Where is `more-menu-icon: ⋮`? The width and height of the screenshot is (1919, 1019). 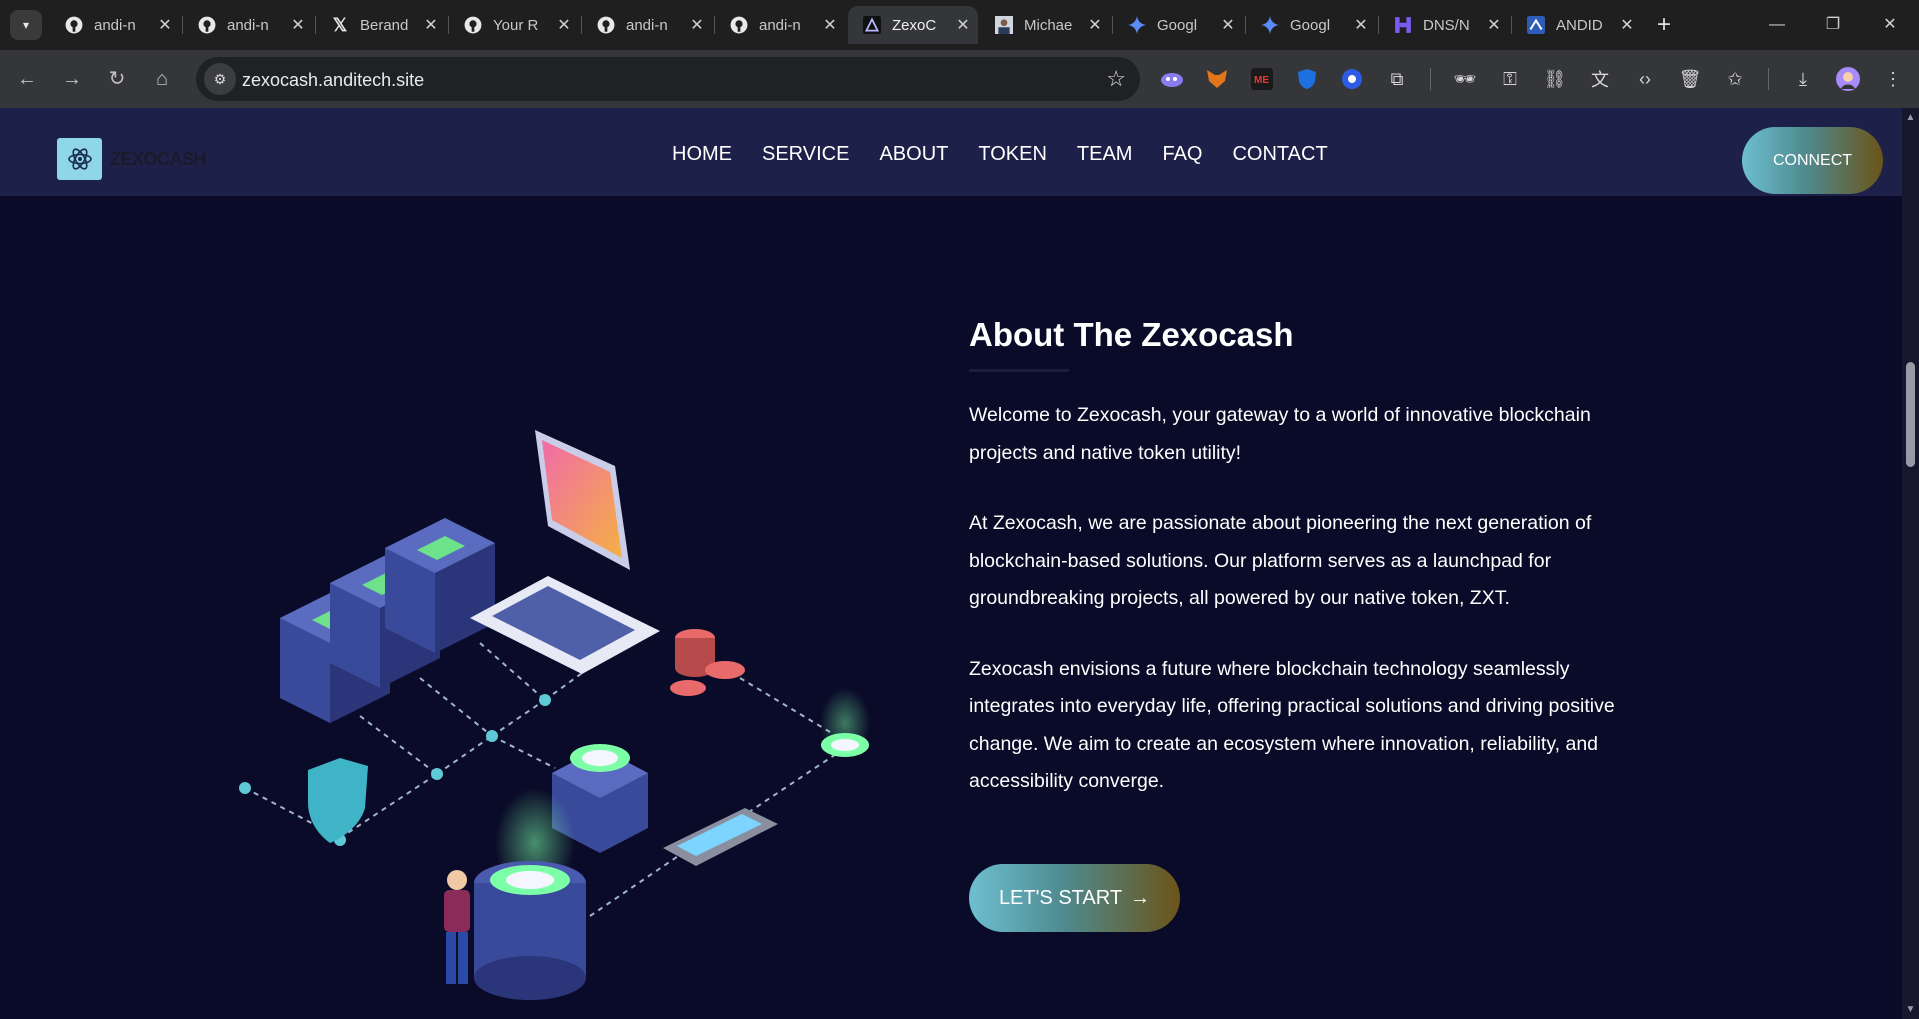
more-menu-icon: ⋮ is located at coordinates (1893, 79).